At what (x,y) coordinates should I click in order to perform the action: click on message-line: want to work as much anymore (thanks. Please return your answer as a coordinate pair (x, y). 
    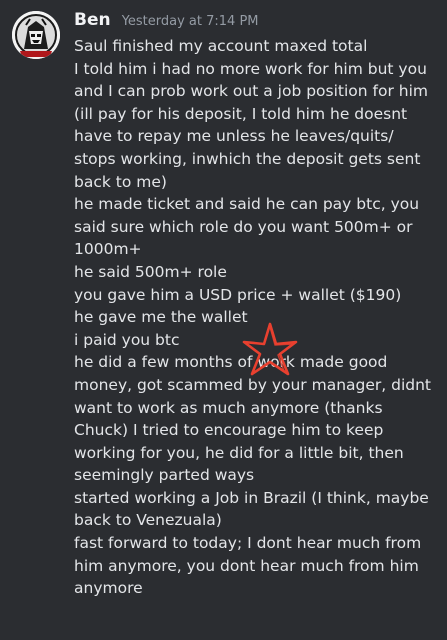
    Looking at the image, I should click on (228, 407).